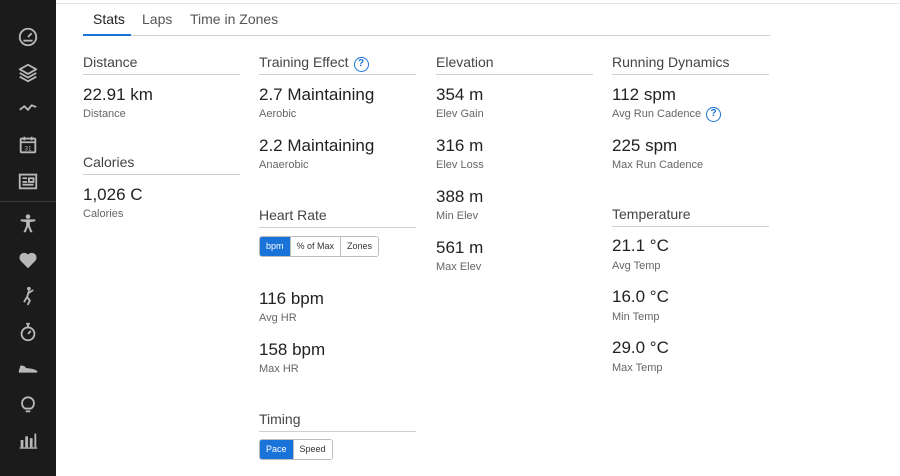 The image size is (900, 476). What do you see at coordinates (103, 214) in the screenshot?
I see `calories-label: Calories` at bounding box center [103, 214].